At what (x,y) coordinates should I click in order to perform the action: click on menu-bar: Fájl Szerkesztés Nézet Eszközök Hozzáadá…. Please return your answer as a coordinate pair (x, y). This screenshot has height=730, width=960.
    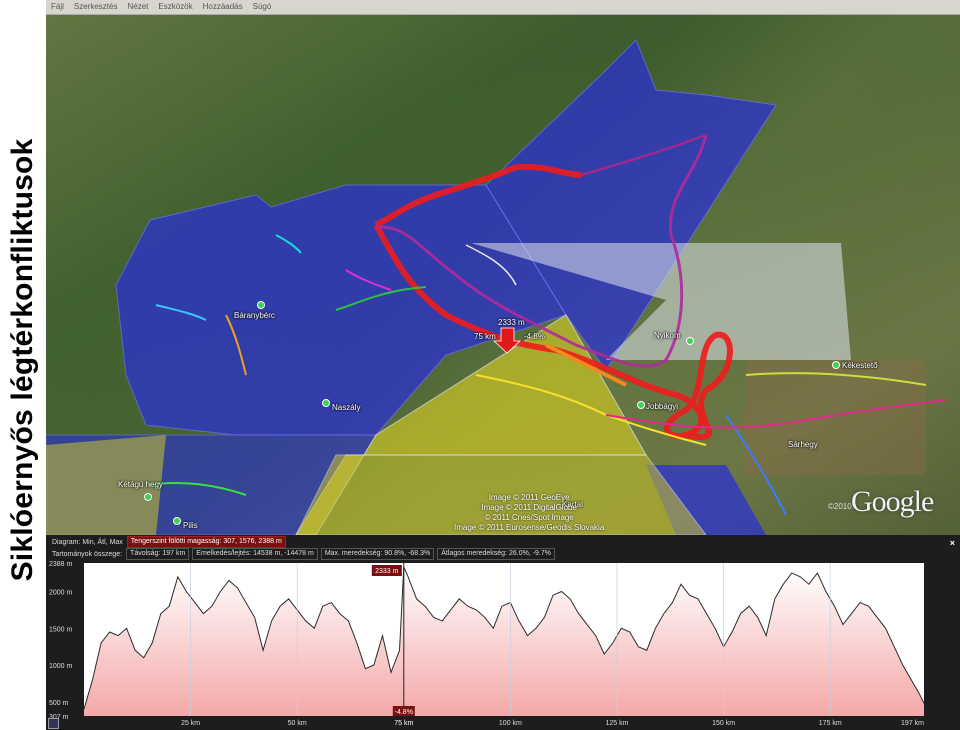
    Looking at the image, I should click on (503, 7).